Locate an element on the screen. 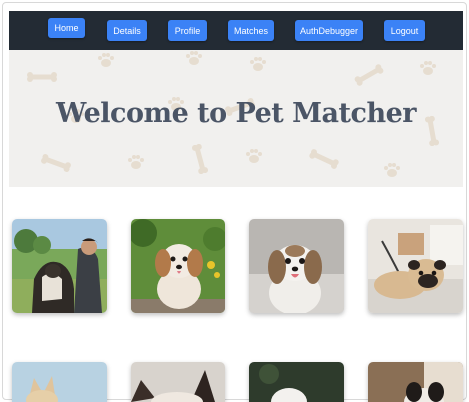 This screenshot has width=469, height=402. nav-profile-button: Profile is located at coordinates (187, 30).